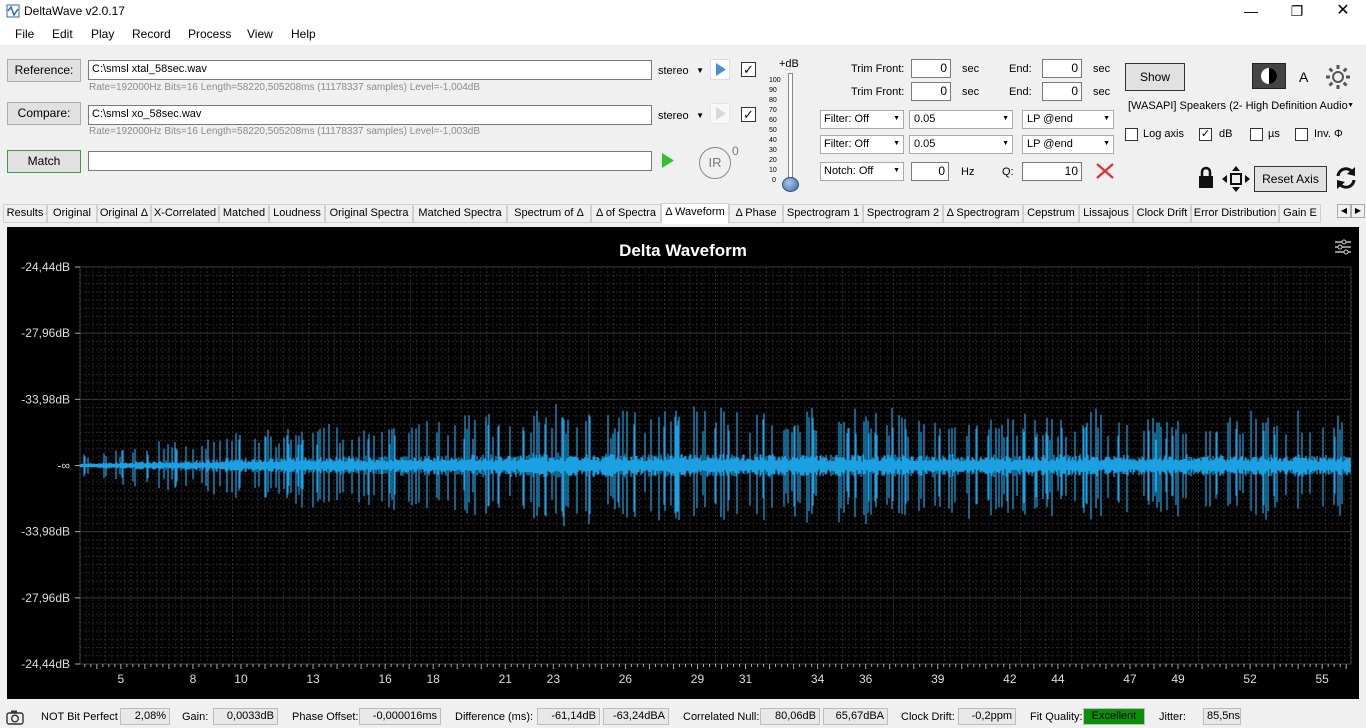 The width and height of the screenshot is (1366, 728). I want to click on compare-path-field: C:\smsl xo_58sec.wav, so click(370, 115).